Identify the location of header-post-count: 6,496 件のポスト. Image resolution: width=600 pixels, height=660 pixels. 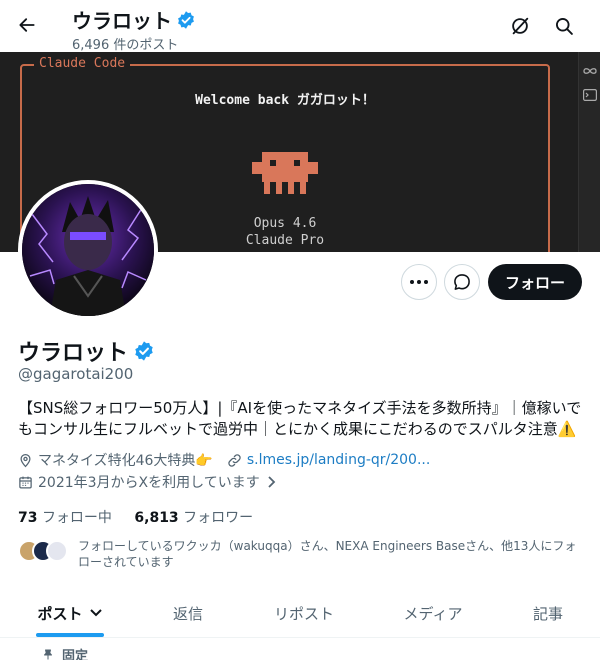
(125, 45).